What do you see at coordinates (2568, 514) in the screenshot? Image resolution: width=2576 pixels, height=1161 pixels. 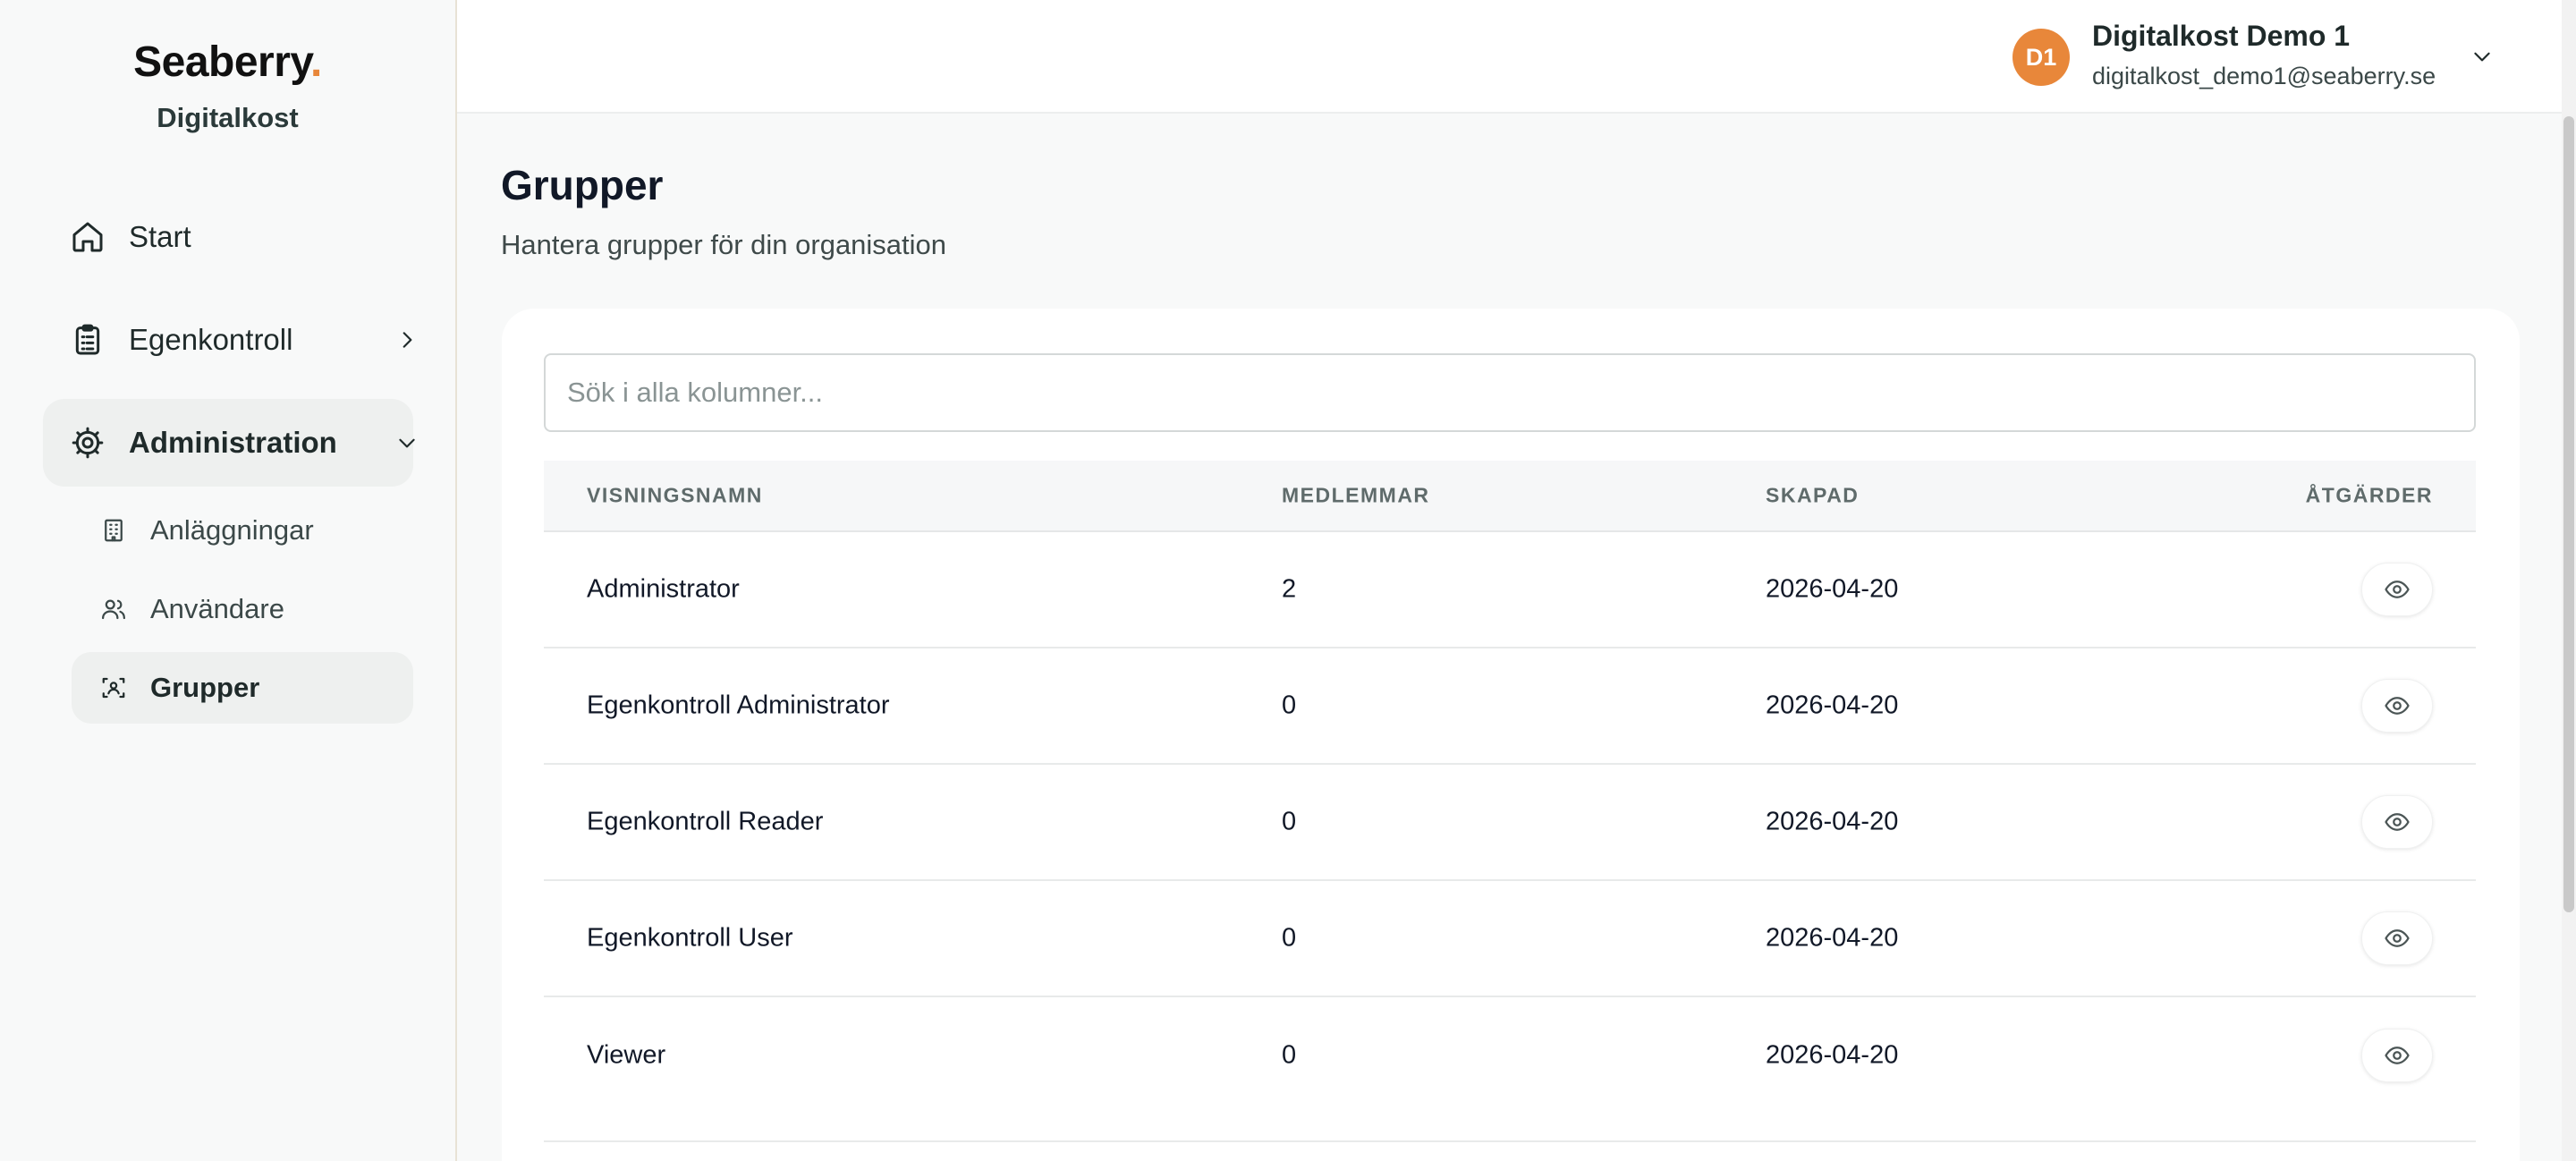 I see `scrollbar-thumb` at bounding box center [2568, 514].